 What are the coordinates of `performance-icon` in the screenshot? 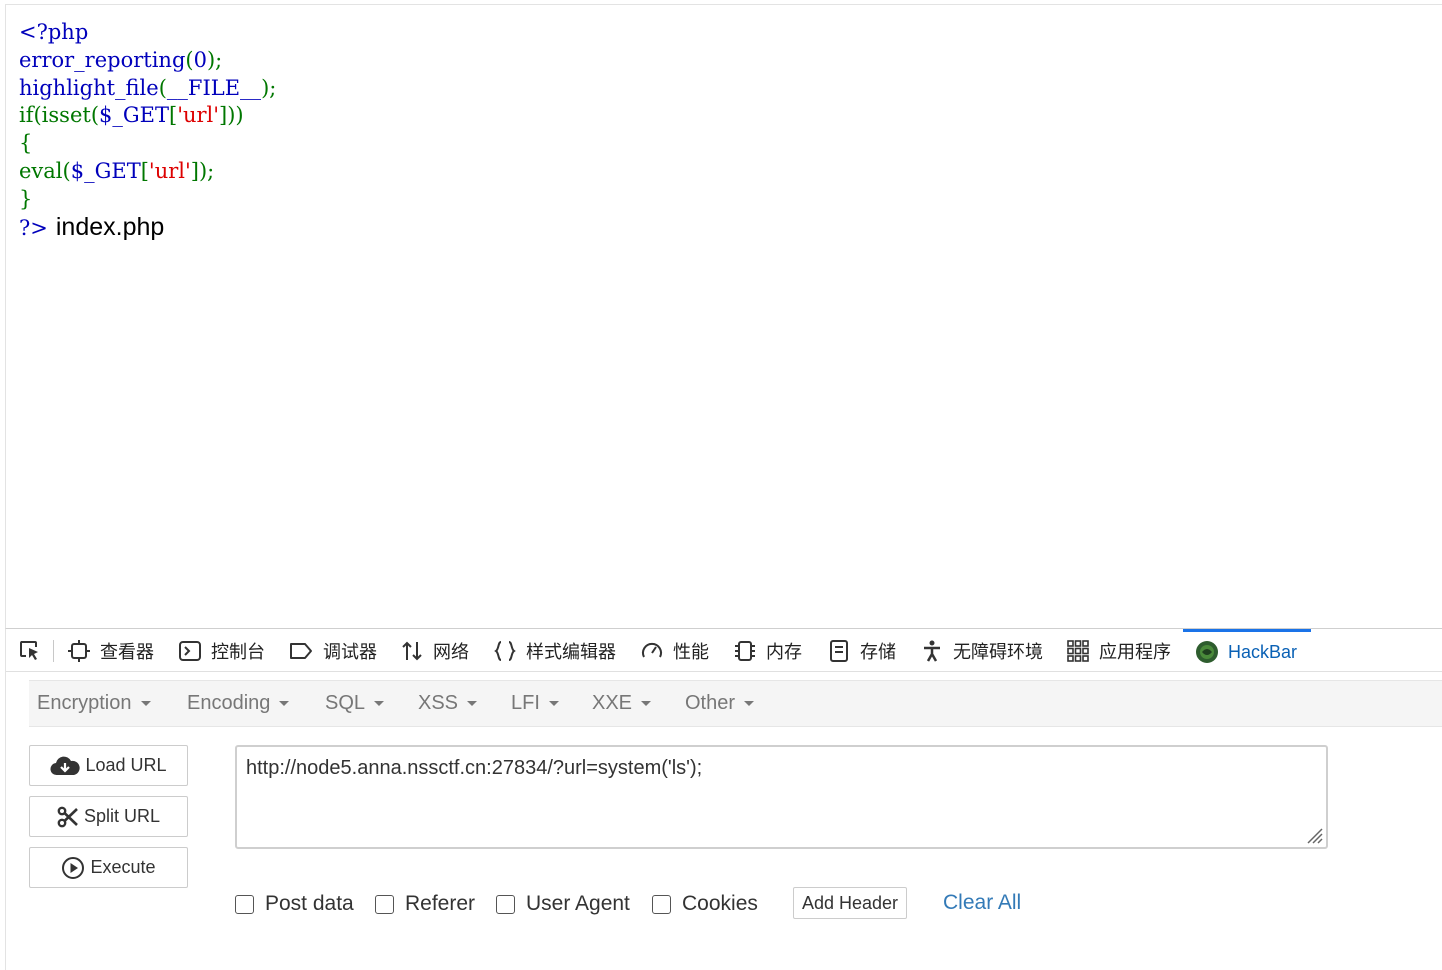 It's located at (652, 649).